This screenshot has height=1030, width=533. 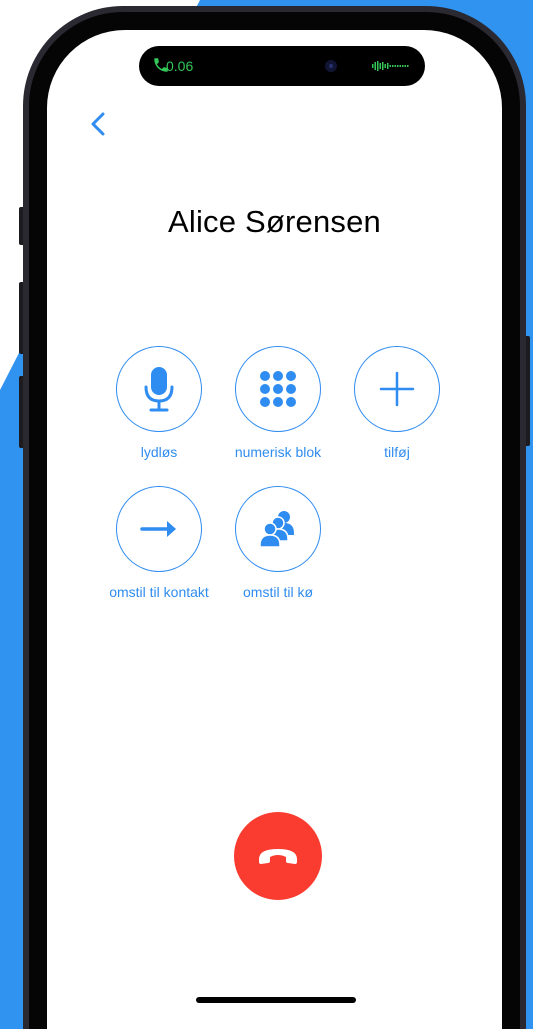 I want to click on hangup-phone-icon, so click(x=278, y=856).